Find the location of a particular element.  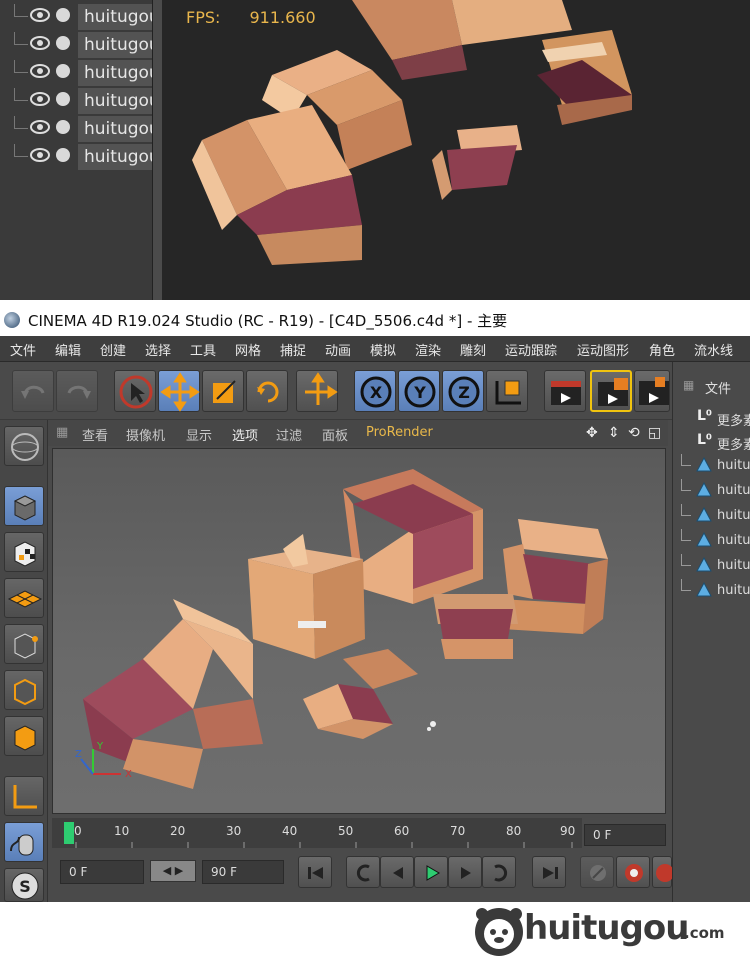

viewport-menu-view: 查看 is located at coordinates (95, 434).